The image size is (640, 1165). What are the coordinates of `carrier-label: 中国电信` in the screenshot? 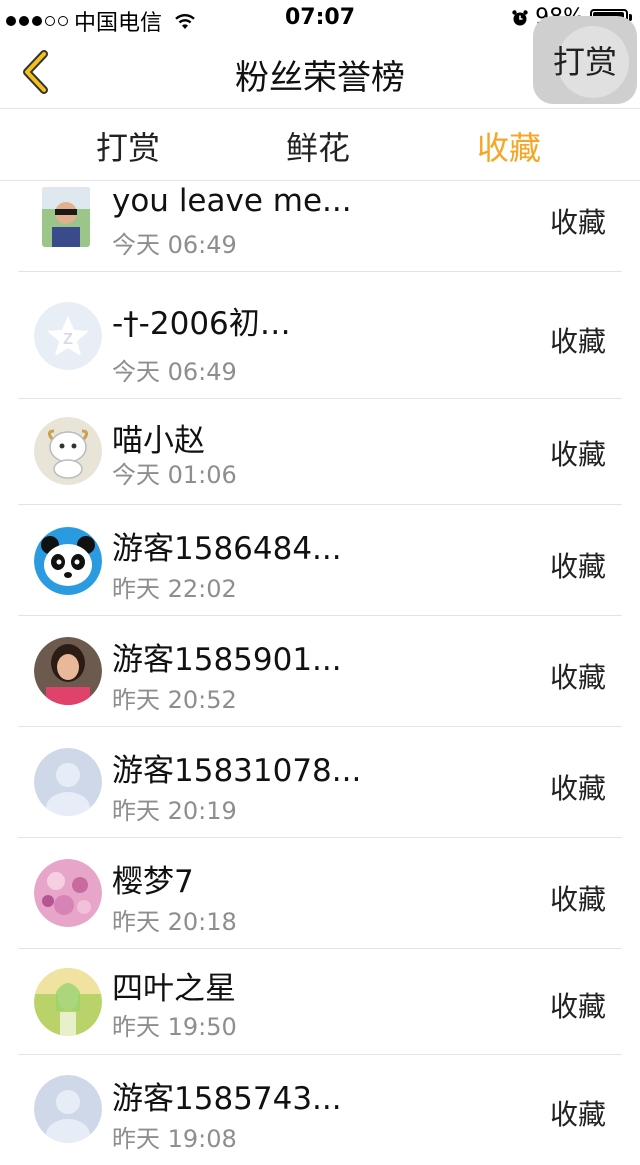 It's located at (118, 23).